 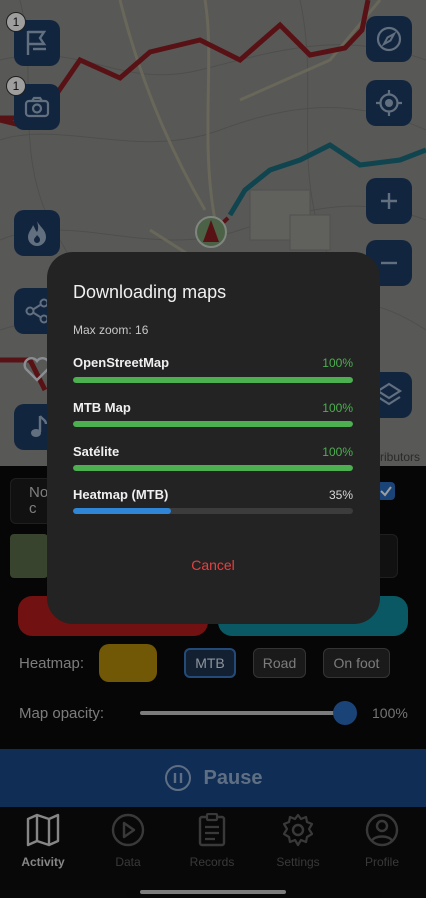 What do you see at coordinates (121, 362) in the screenshot?
I see `download-name-openstreetmap: OpenStreetMap` at bounding box center [121, 362].